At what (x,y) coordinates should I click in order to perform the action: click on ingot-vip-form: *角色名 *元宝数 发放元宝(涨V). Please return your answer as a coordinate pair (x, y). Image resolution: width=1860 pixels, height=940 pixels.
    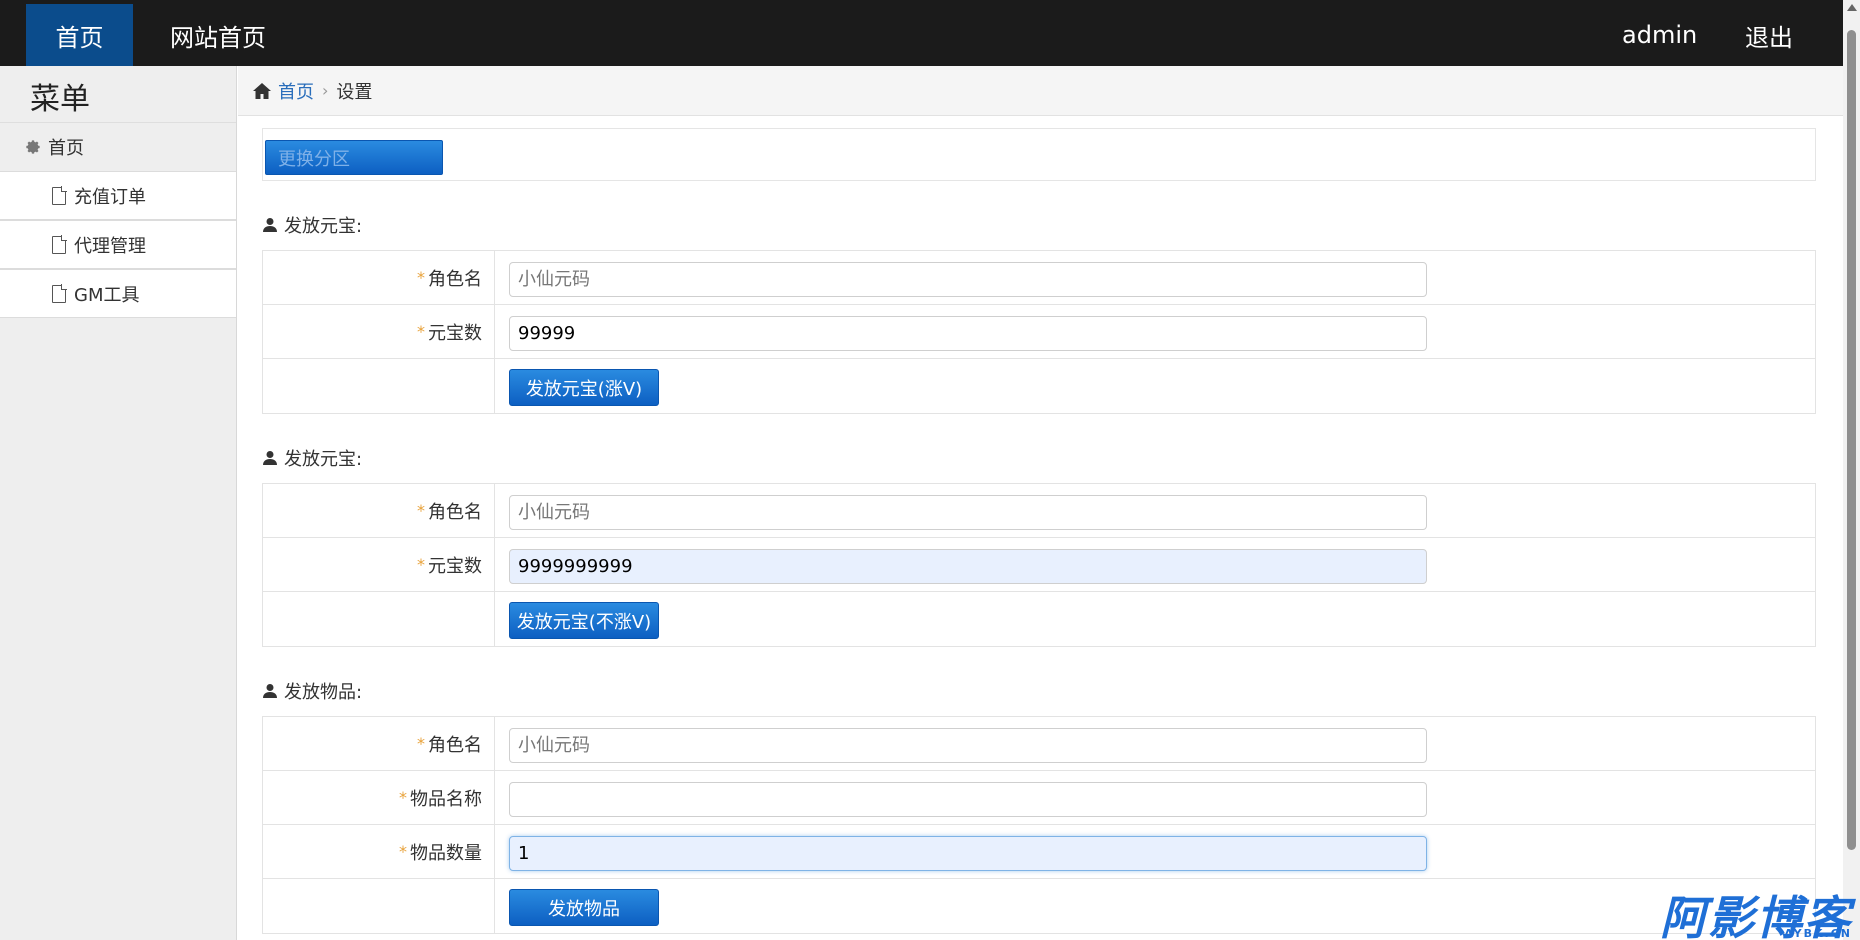
    Looking at the image, I should click on (1039, 332).